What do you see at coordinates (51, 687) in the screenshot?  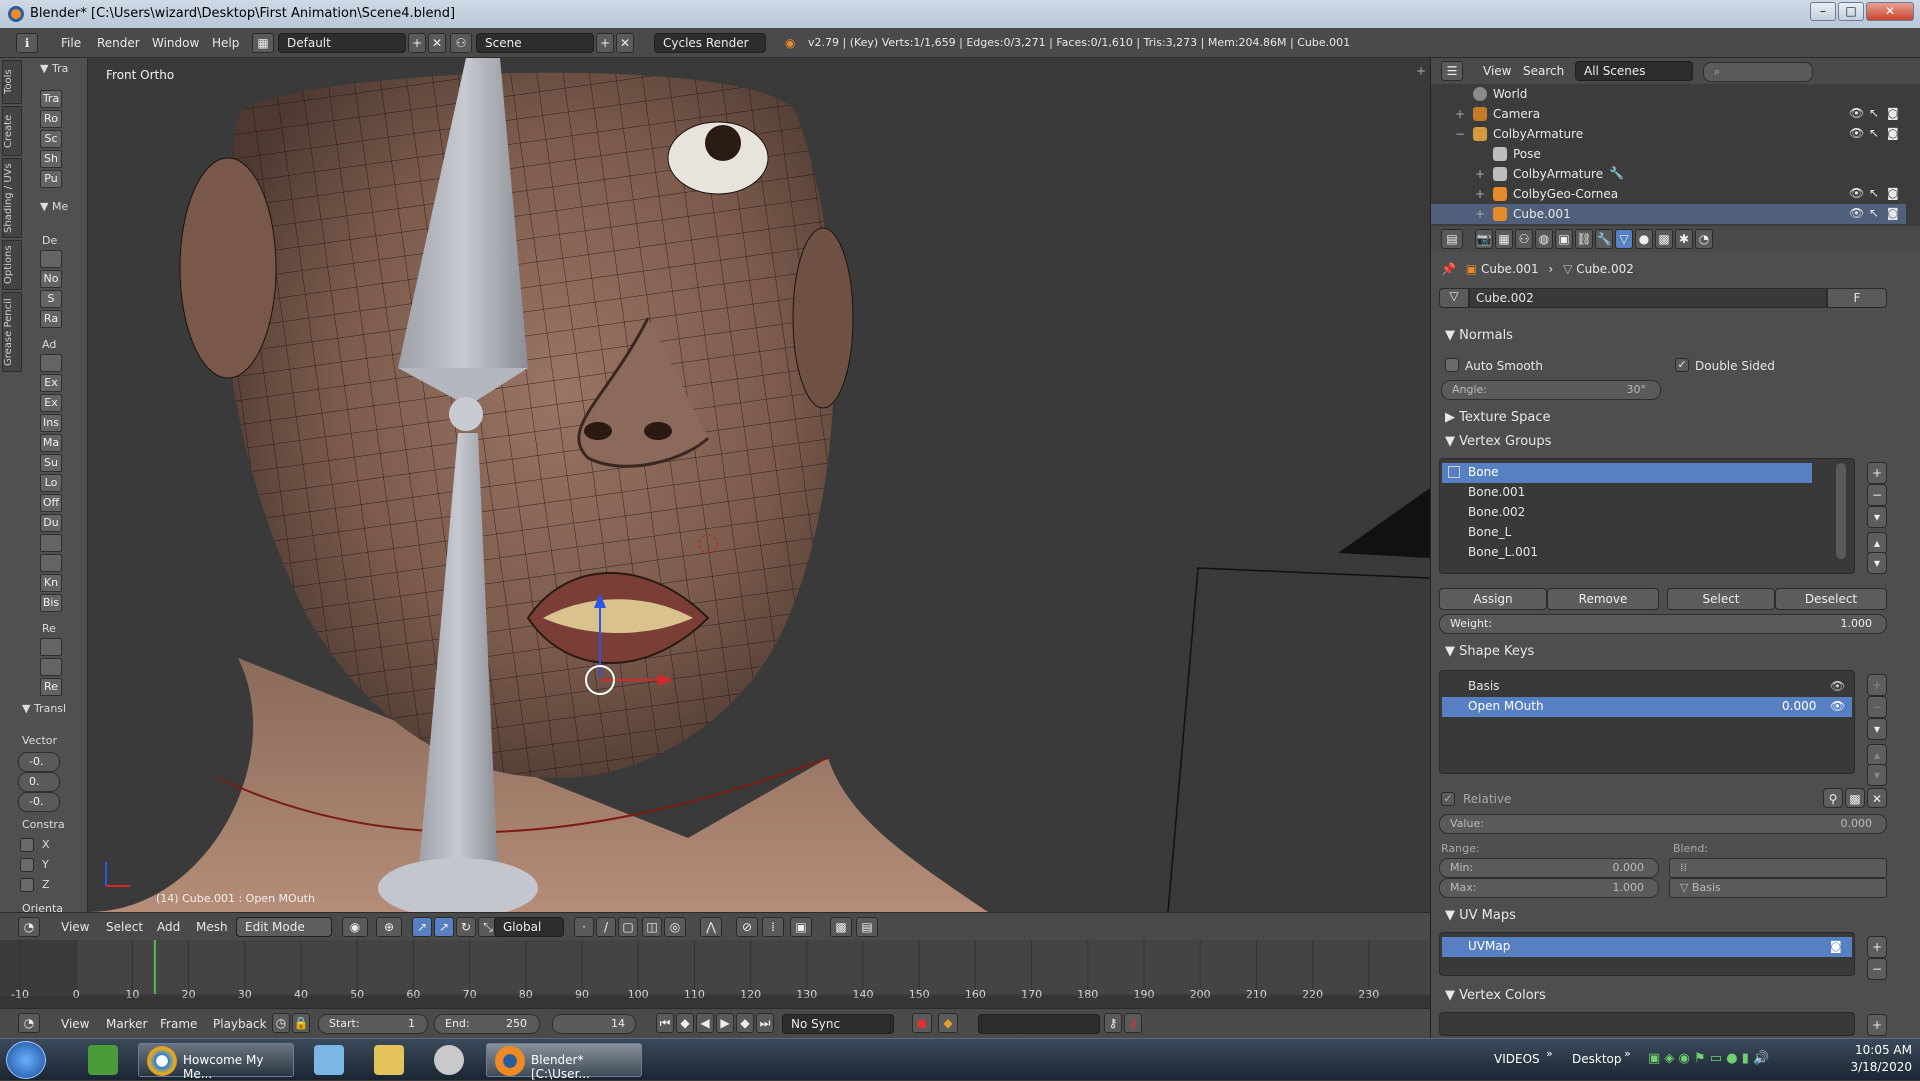 I see `remove-doubles-button: Re` at bounding box center [51, 687].